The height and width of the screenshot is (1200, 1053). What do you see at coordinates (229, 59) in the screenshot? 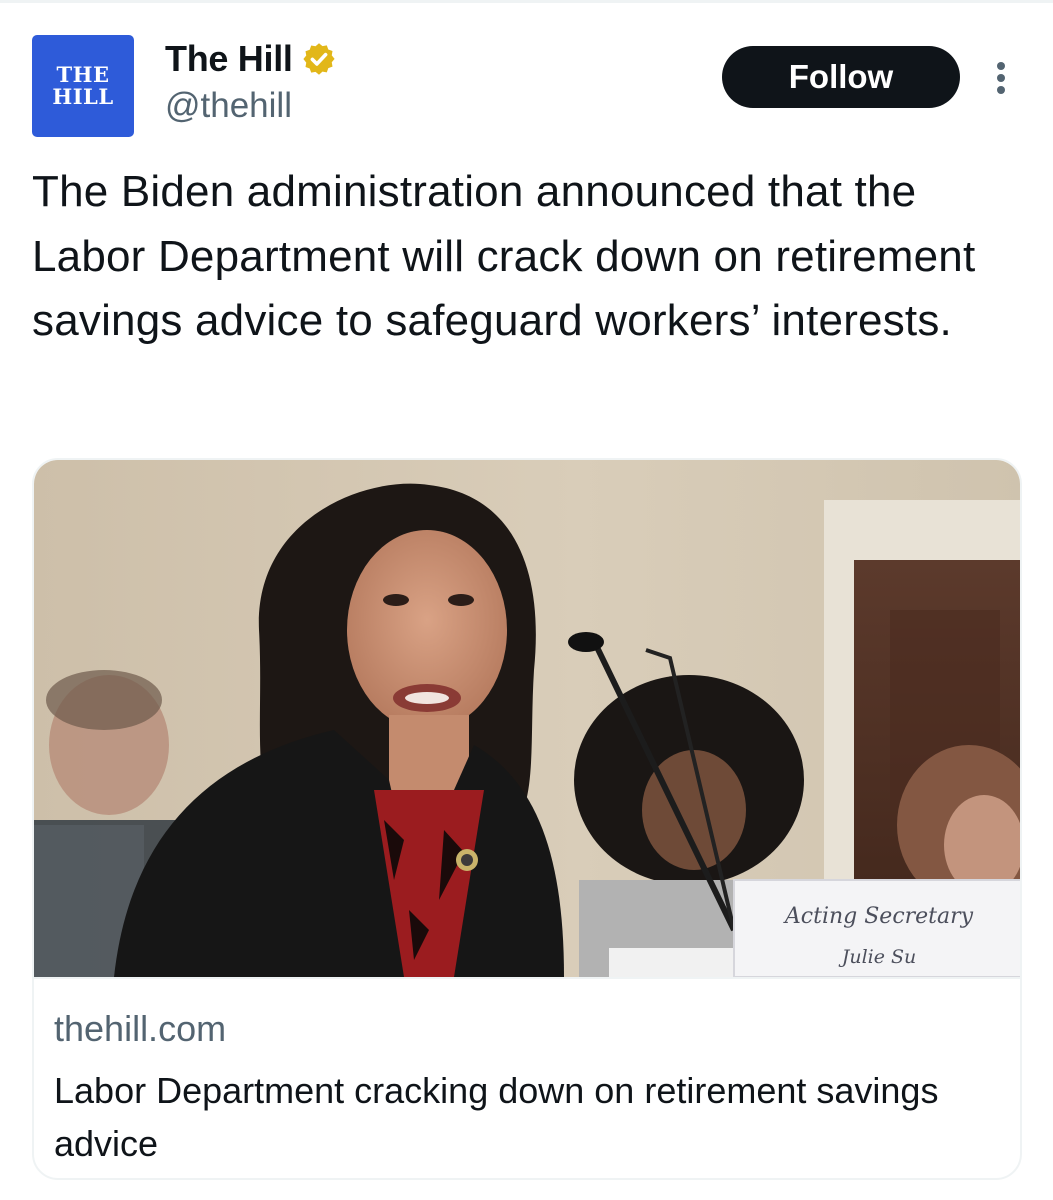
I see `author-display-name: The Hill` at bounding box center [229, 59].